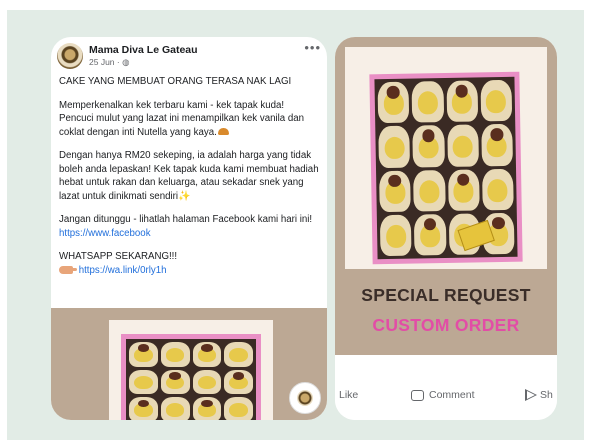  What do you see at coordinates (305, 398) in the screenshot?
I see `profile-avatar-badge` at bounding box center [305, 398].